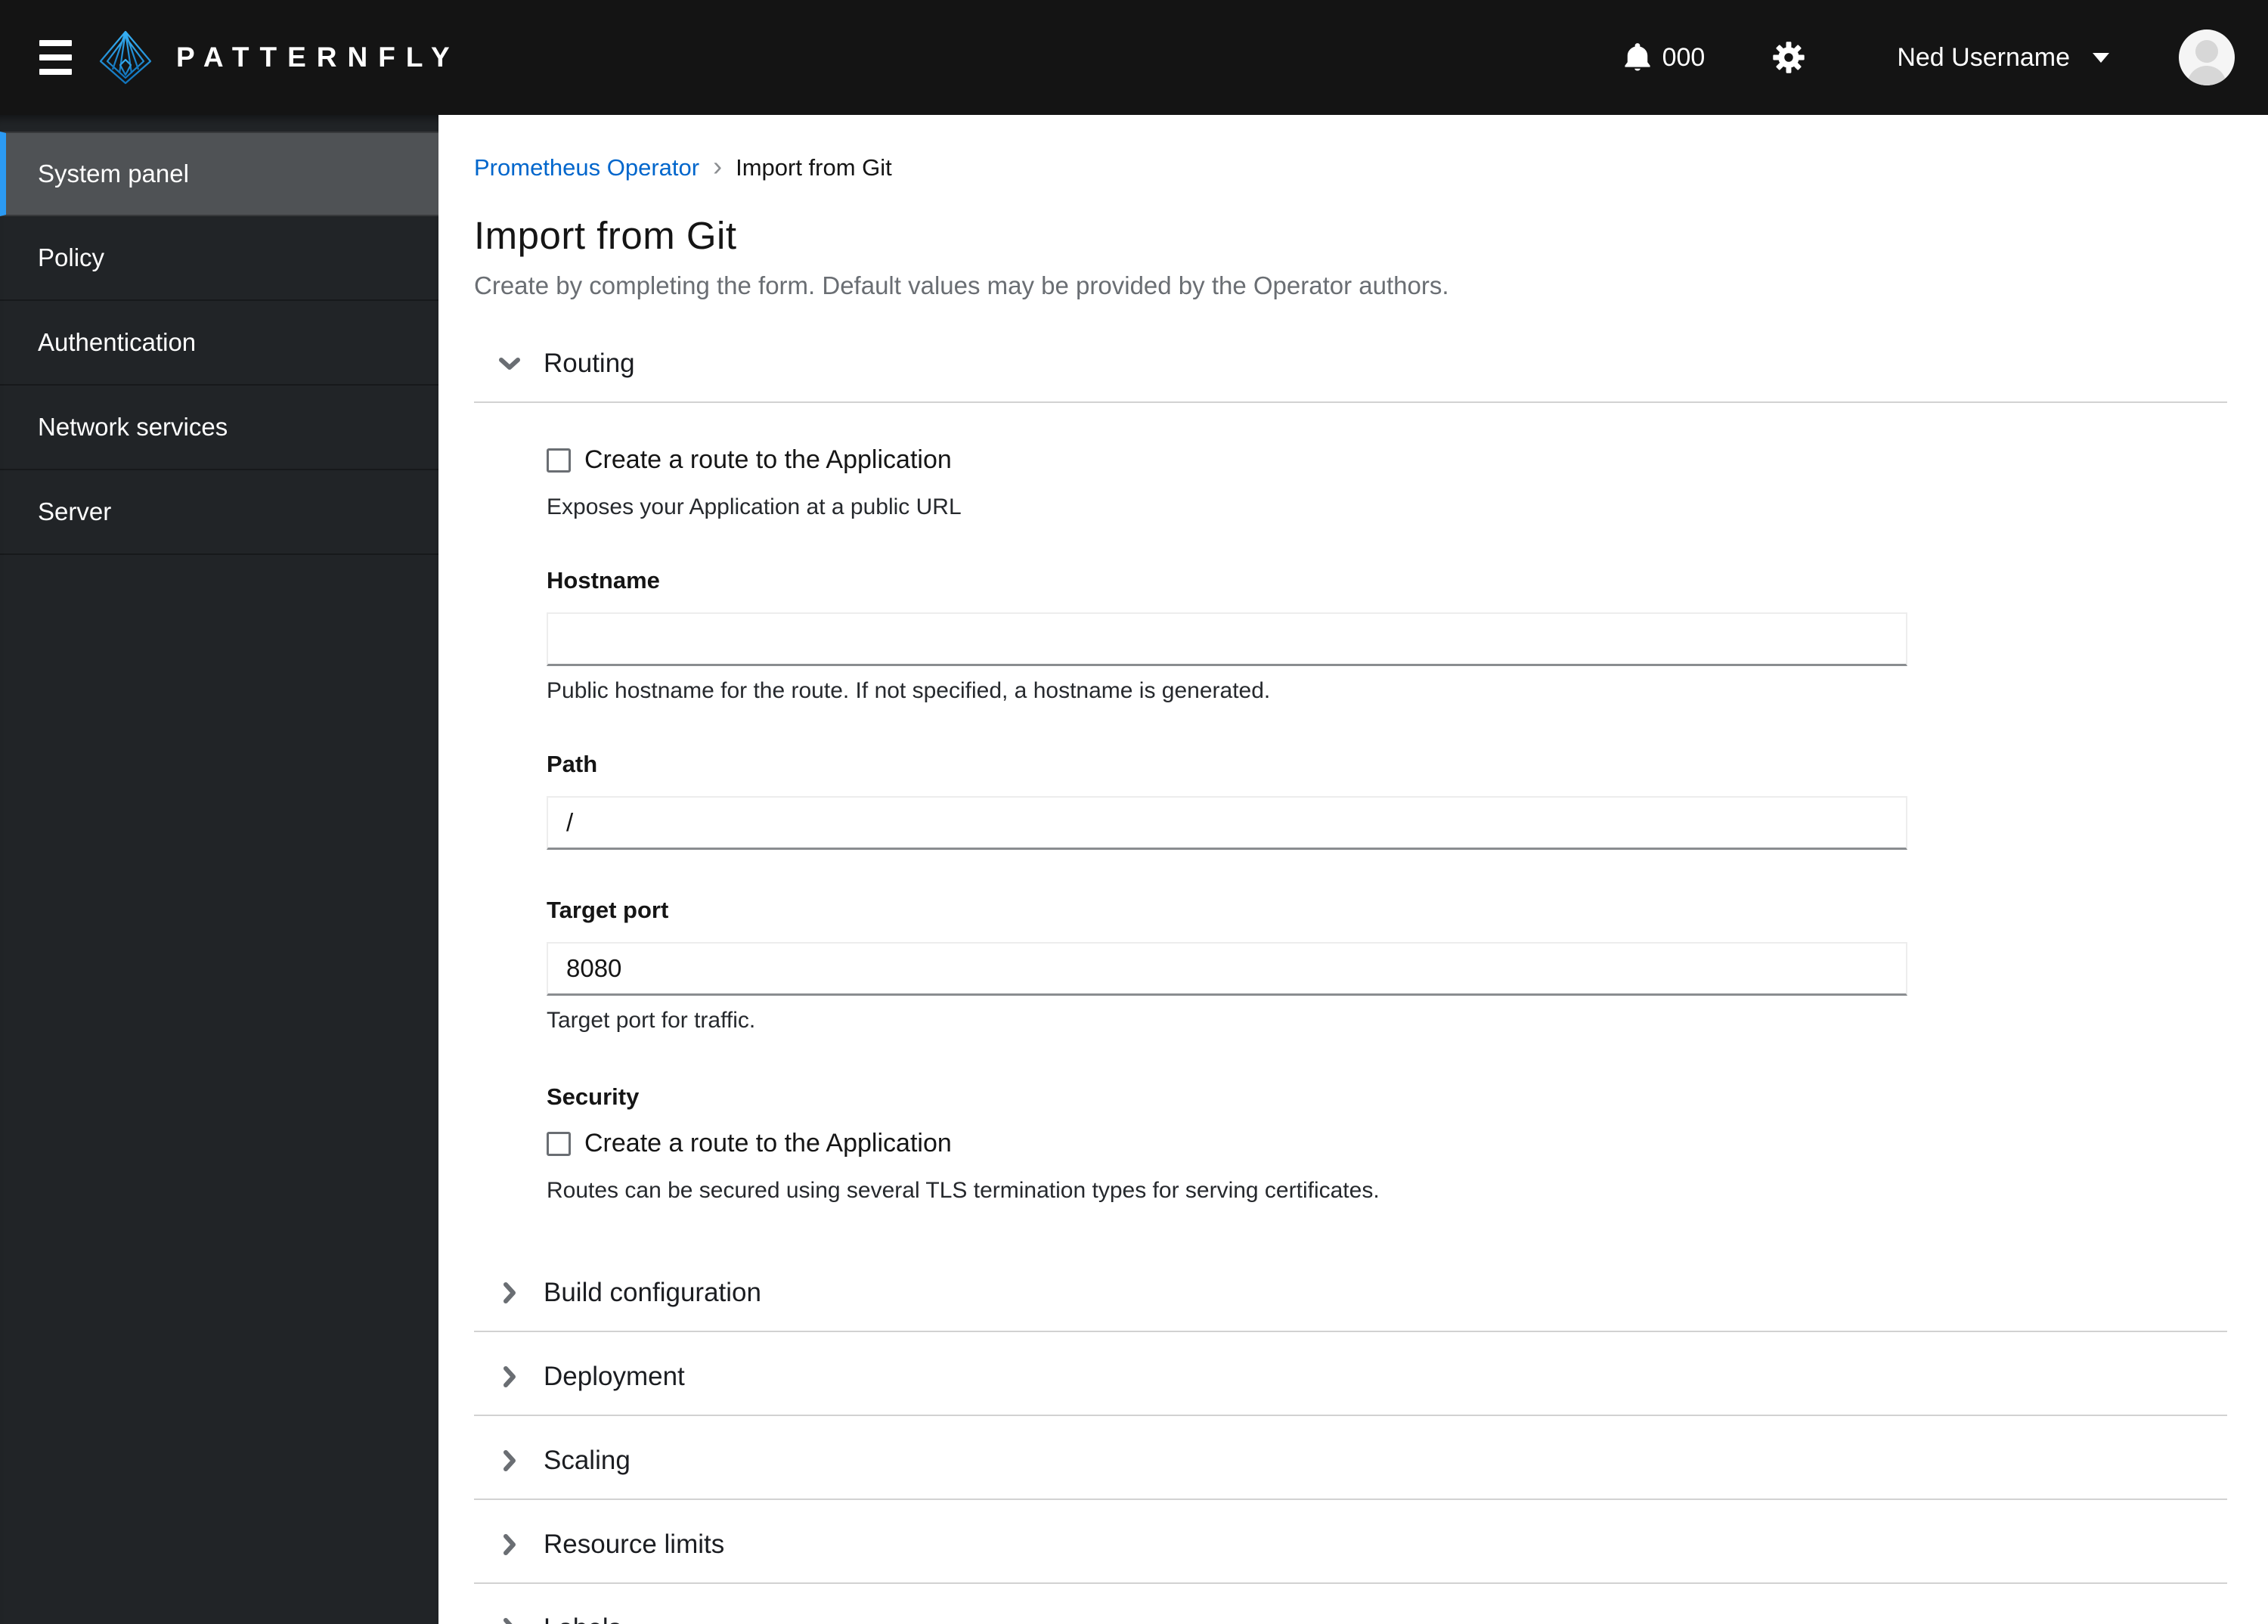 The height and width of the screenshot is (1624, 2268). Describe the element at coordinates (1350, 165) in the screenshot. I see `breadcrumb: Prometheus Operator › Import from Git` at that location.